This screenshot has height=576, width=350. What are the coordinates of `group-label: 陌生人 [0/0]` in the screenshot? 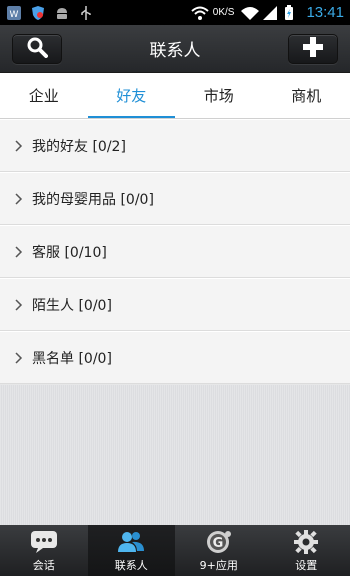 It's located at (72, 305).